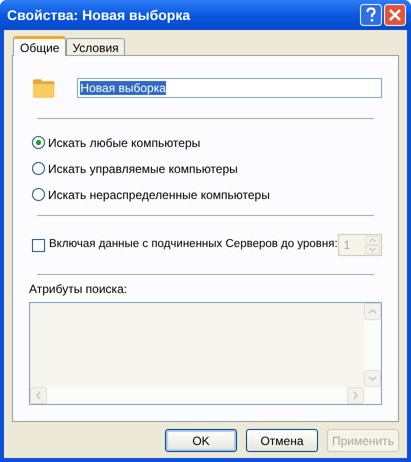 The image size is (411, 462). I want to click on dialog-button: Отмена, so click(282, 440).